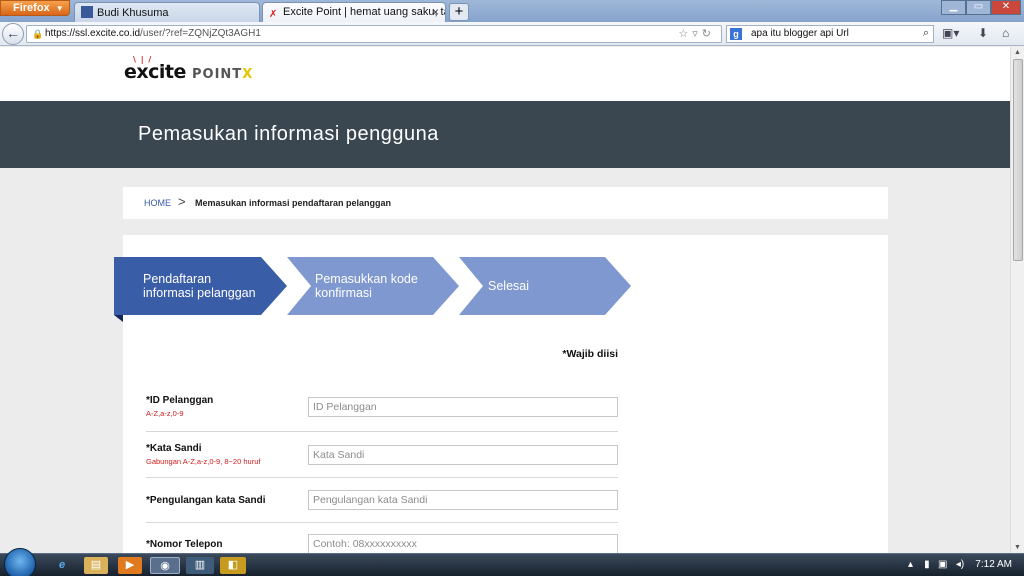 The height and width of the screenshot is (576, 1024). Describe the element at coordinates (512, 562) in the screenshot. I see `windows-taskbar: e ▤ ▶ ◉ ▥ ◧ ▴ ▮ ▣ ◂) 7:12 AM` at that location.